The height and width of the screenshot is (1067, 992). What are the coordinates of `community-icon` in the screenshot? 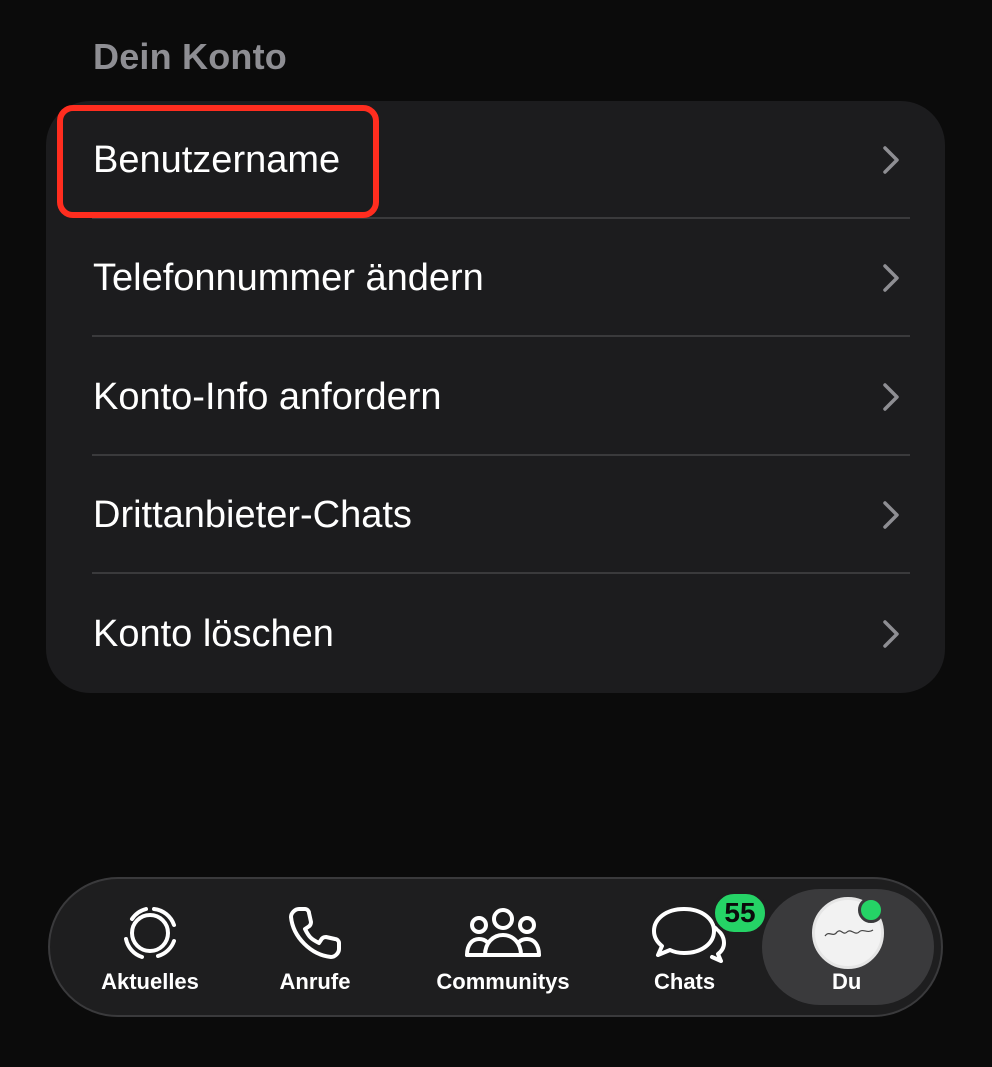 It's located at (503, 932).